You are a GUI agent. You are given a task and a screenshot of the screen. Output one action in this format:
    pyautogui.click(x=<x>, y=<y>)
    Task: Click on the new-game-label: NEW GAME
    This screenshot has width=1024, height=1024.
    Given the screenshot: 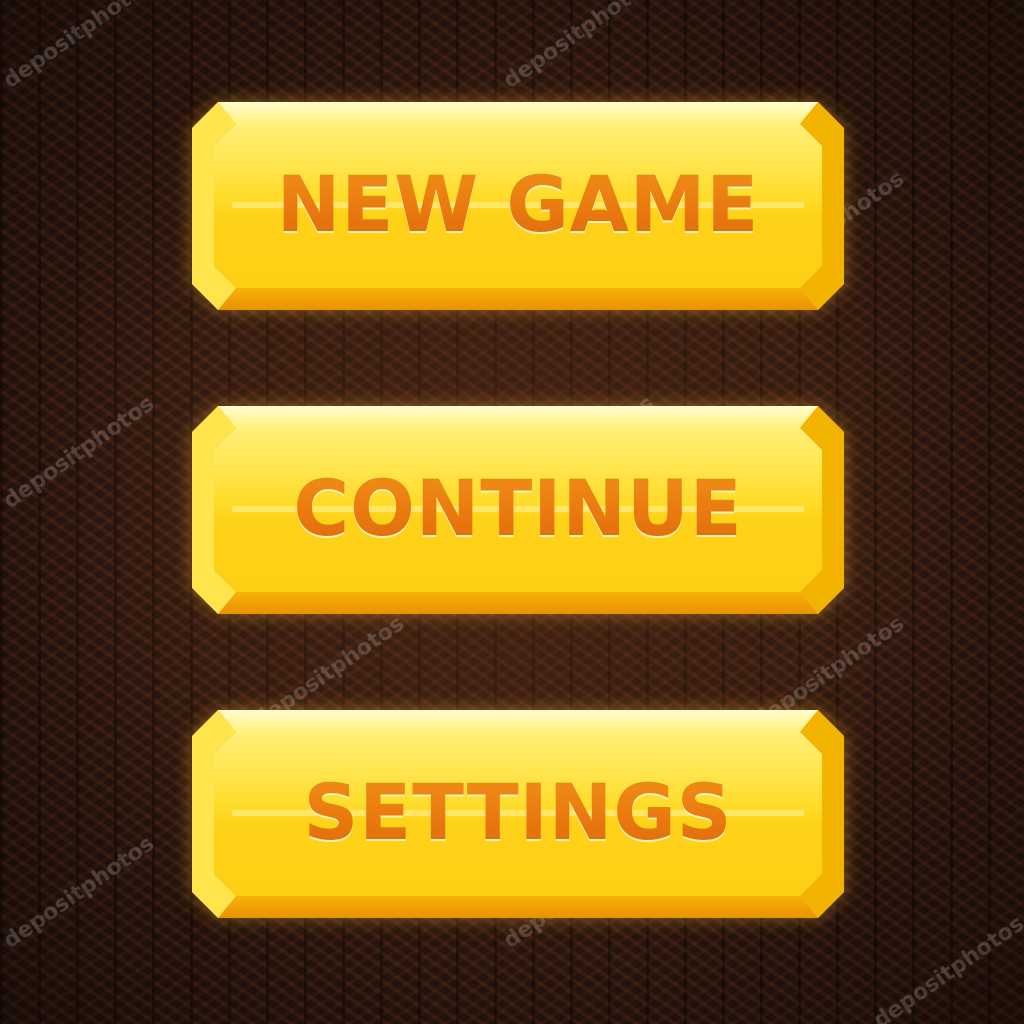 What is the action you would take?
    pyautogui.click(x=518, y=204)
    